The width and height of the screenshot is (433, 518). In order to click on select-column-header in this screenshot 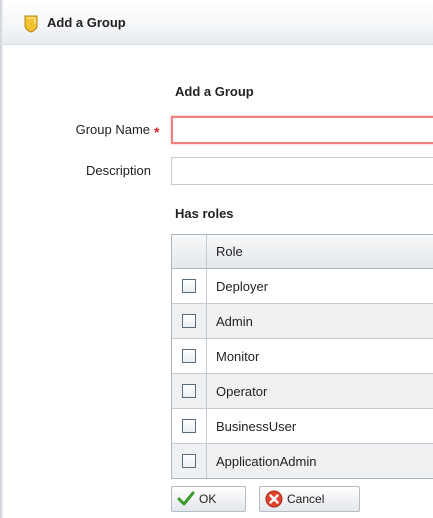, I will do `click(189, 251)`.